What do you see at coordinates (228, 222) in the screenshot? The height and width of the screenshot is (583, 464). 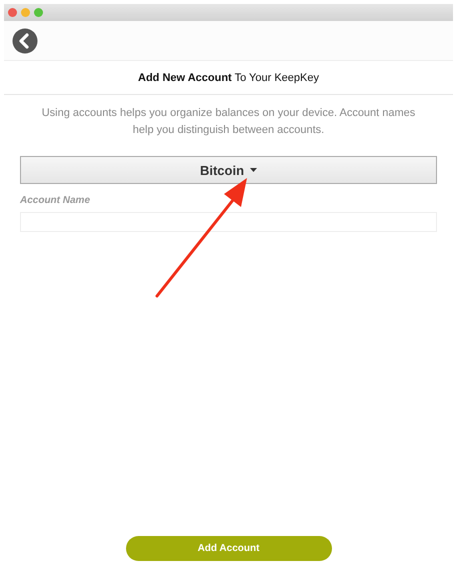 I see `account-name-field` at bounding box center [228, 222].